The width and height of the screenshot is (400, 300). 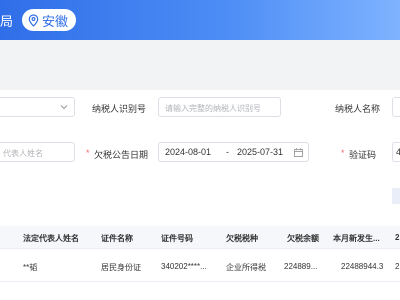 What do you see at coordinates (233, 152) in the screenshot?
I see `notice-date-range: 2024-08-01 - 2025-07-31` at bounding box center [233, 152].